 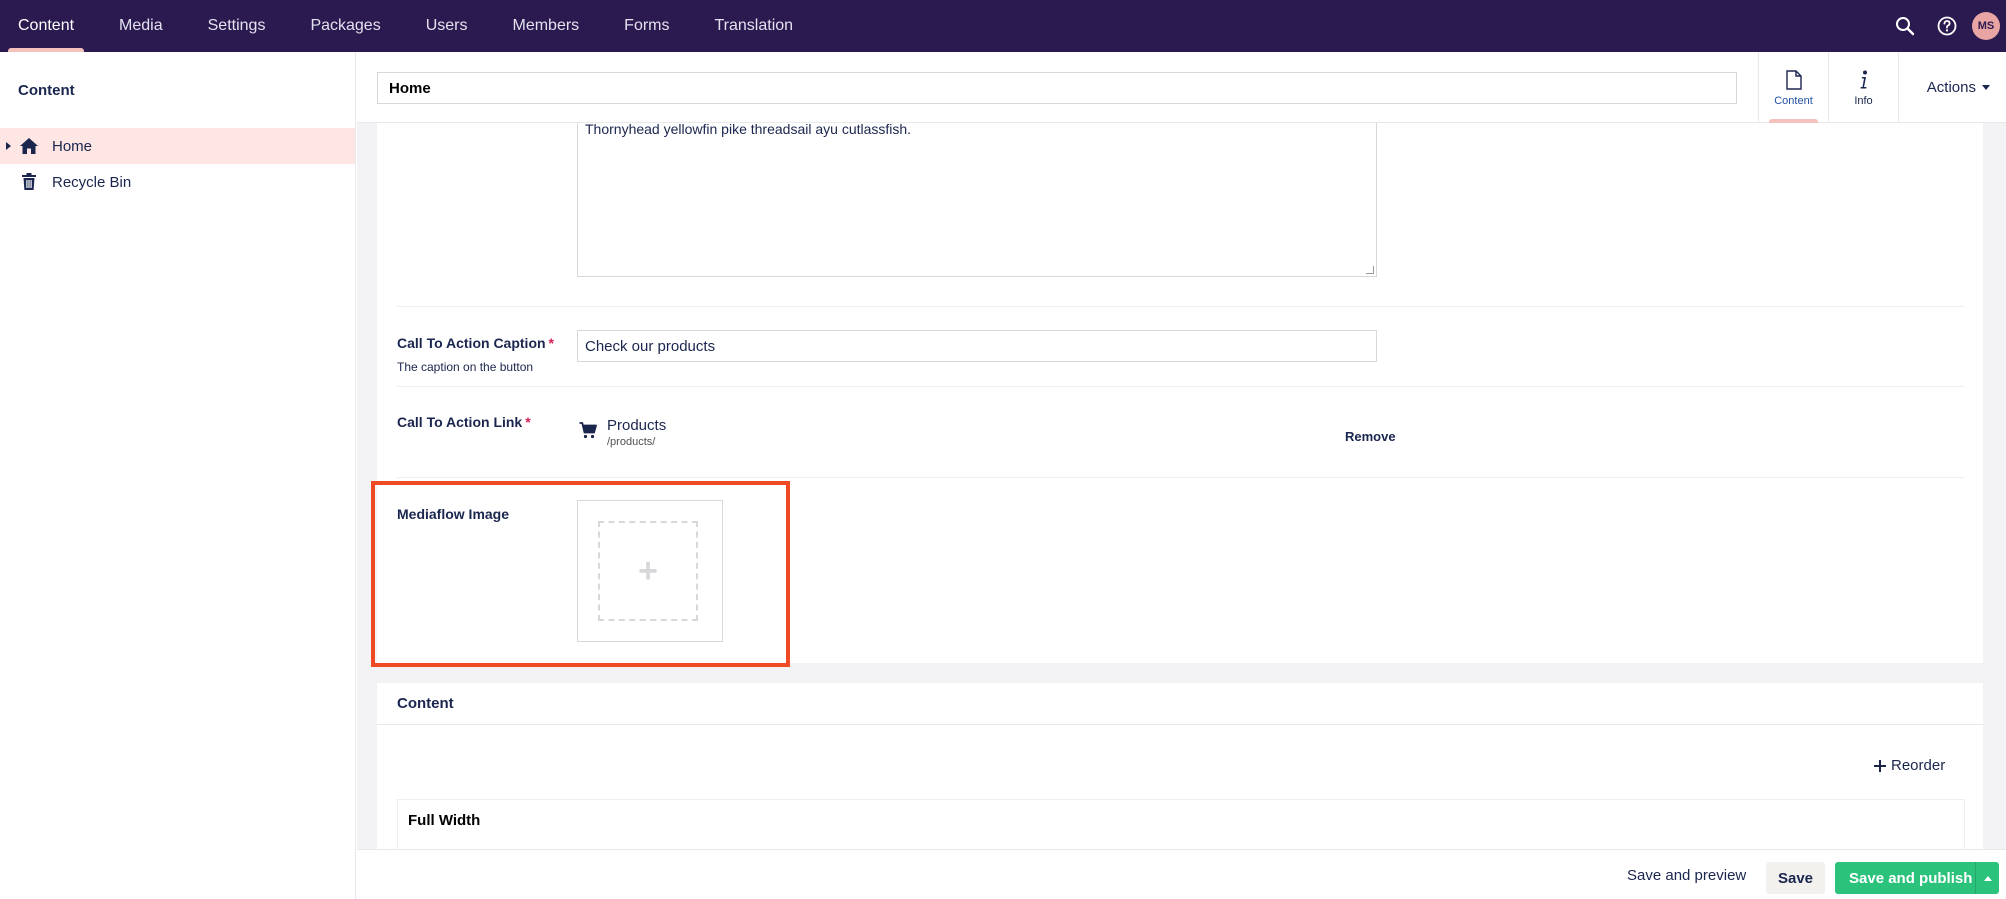 I want to click on document-icon, so click(x=1793, y=80).